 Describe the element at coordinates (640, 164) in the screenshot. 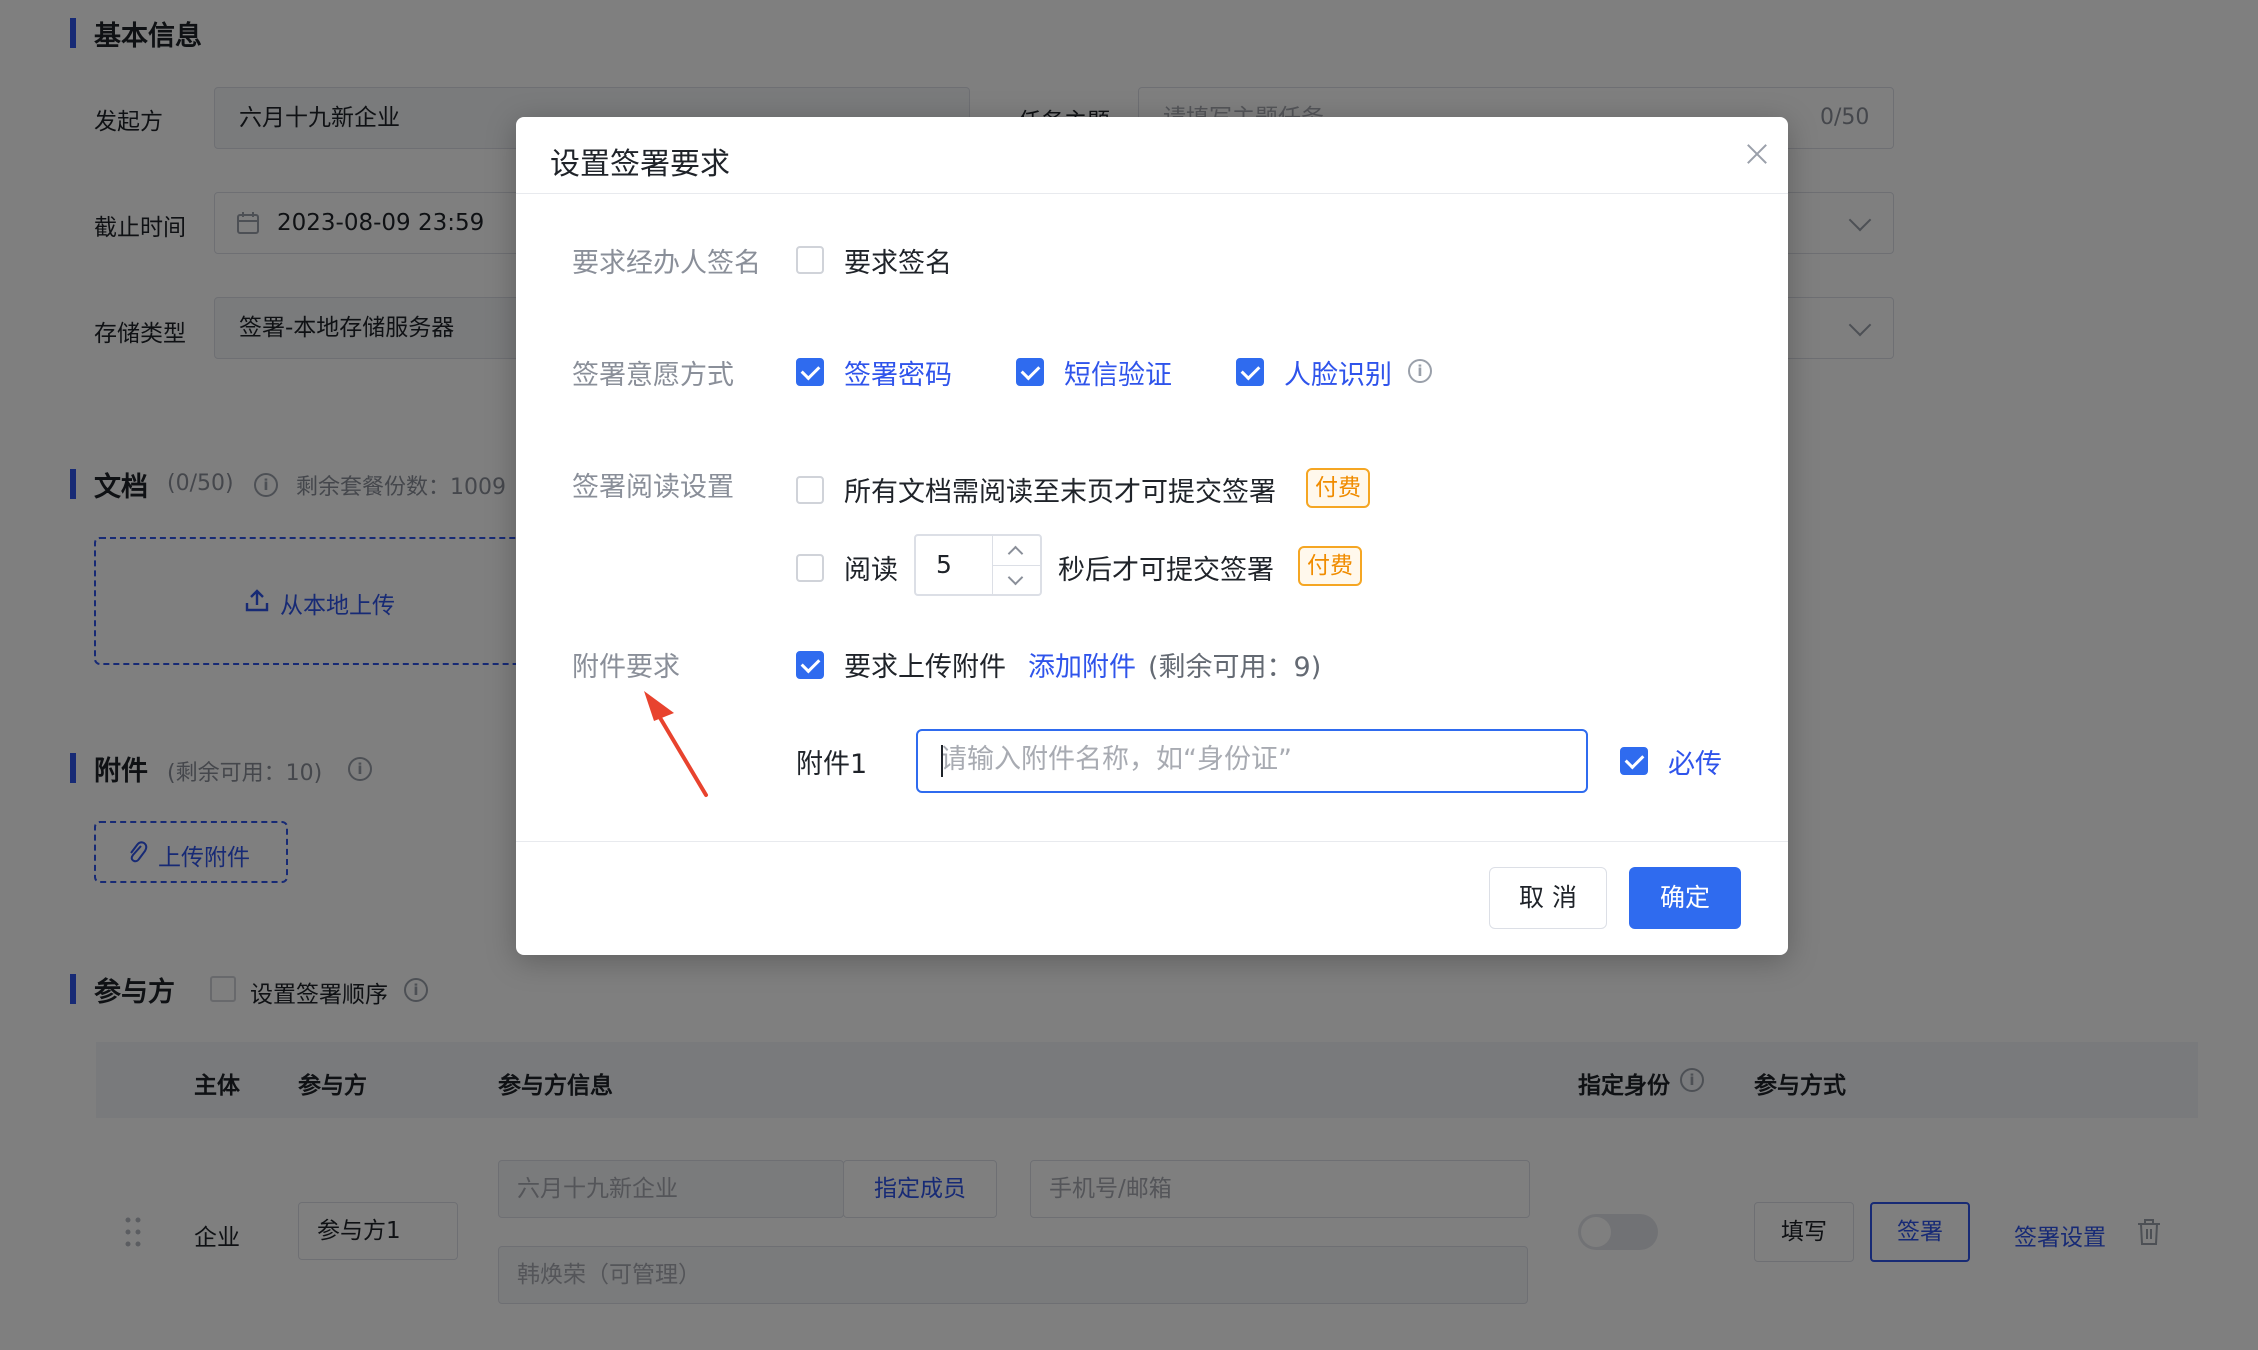

I see `modal-title: 设置签署要求` at that location.